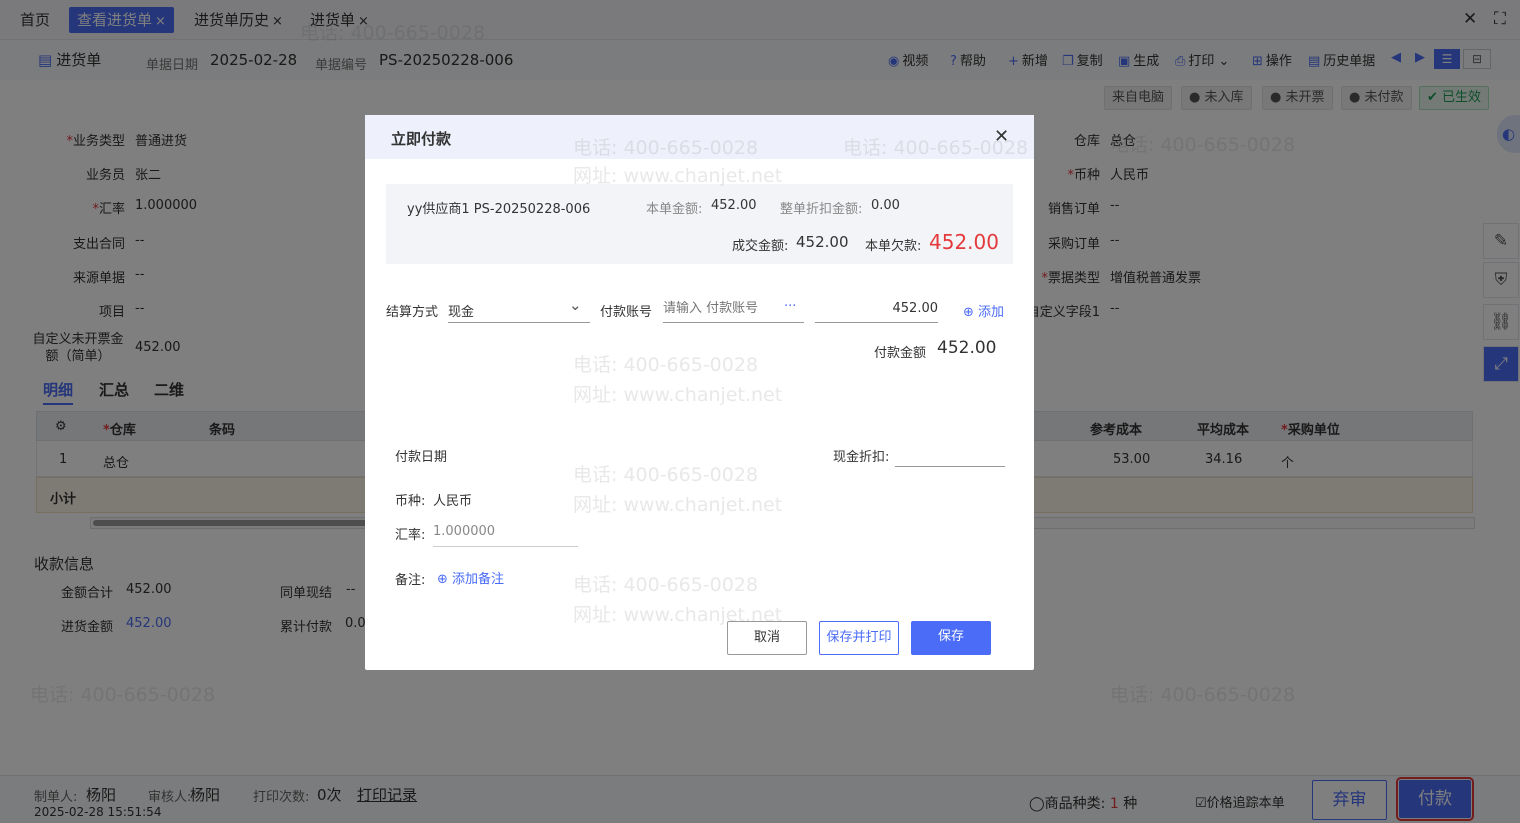  What do you see at coordinates (464, 531) in the screenshot?
I see `rate-input: 1.000000` at bounding box center [464, 531].